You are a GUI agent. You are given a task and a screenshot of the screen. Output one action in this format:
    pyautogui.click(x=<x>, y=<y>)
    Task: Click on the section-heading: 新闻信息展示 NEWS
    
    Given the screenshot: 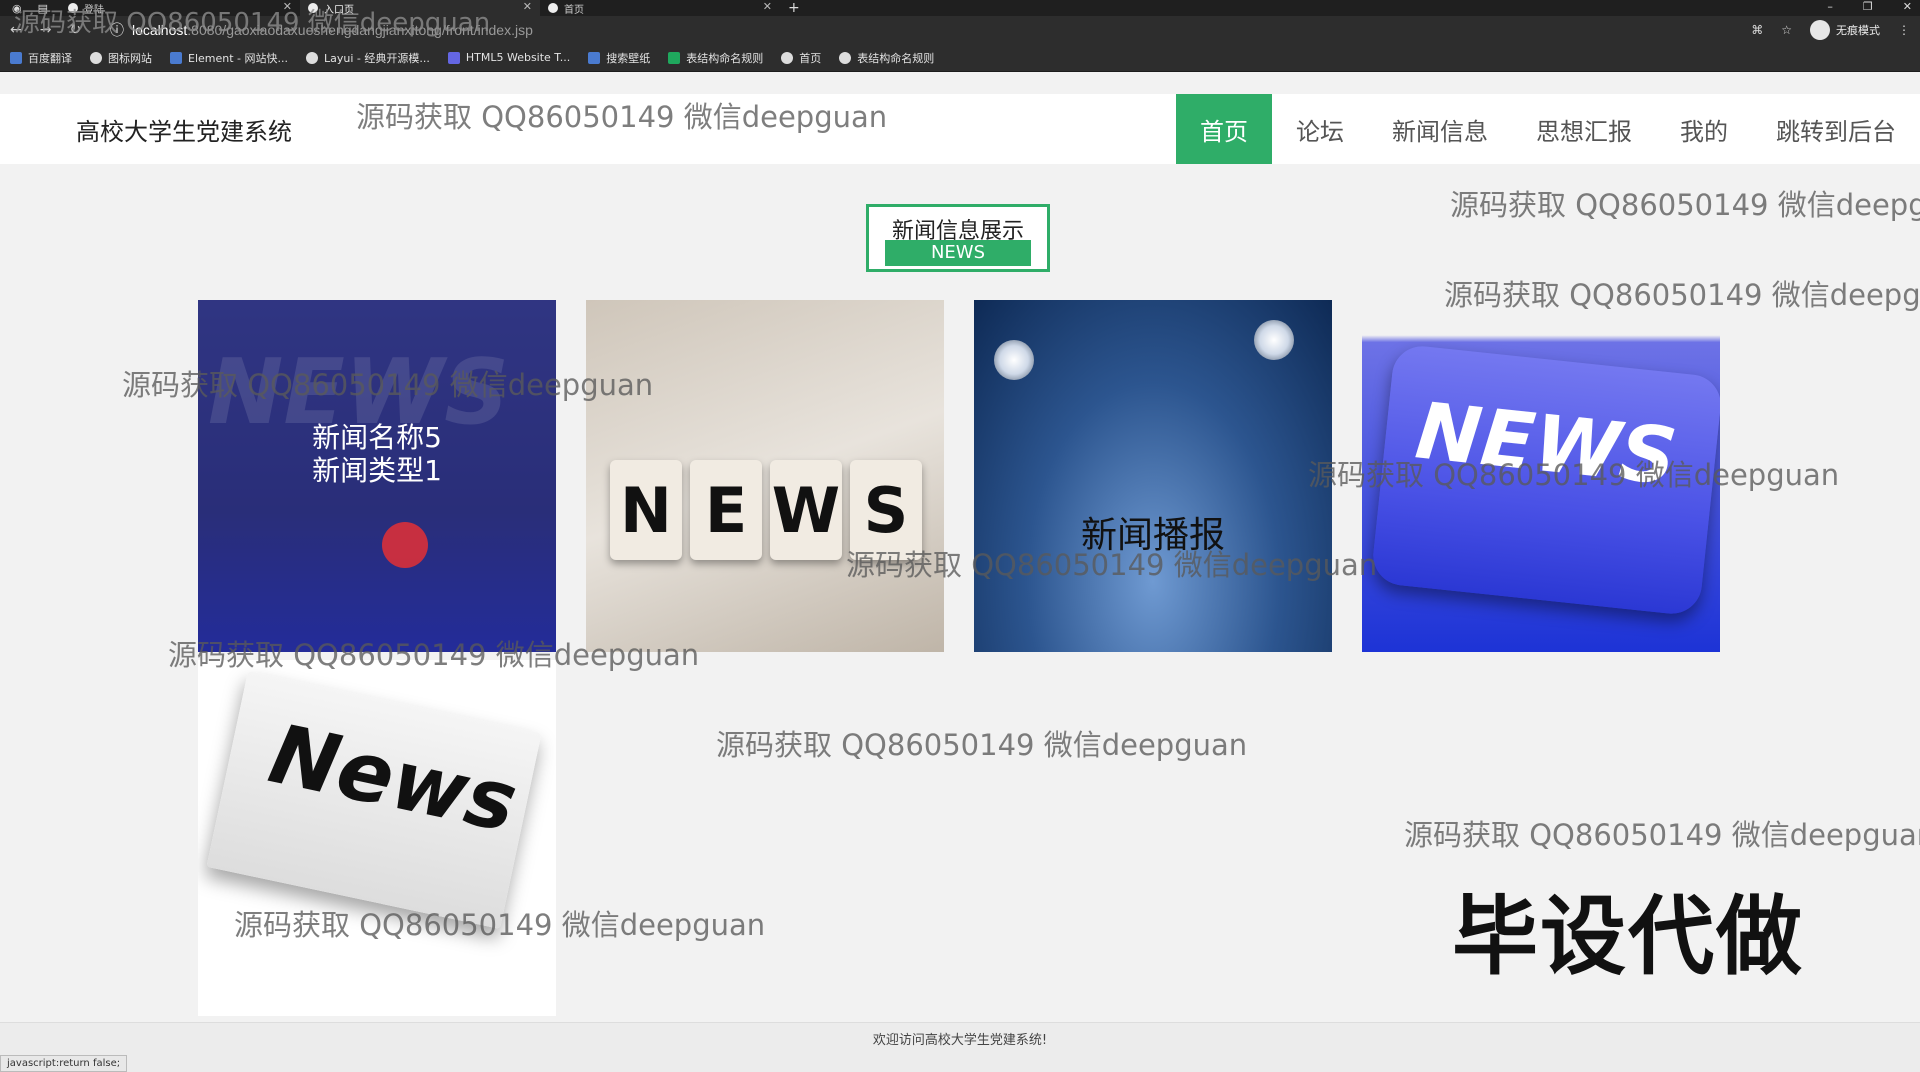 What is the action you would take?
    pyautogui.click(x=958, y=238)
    